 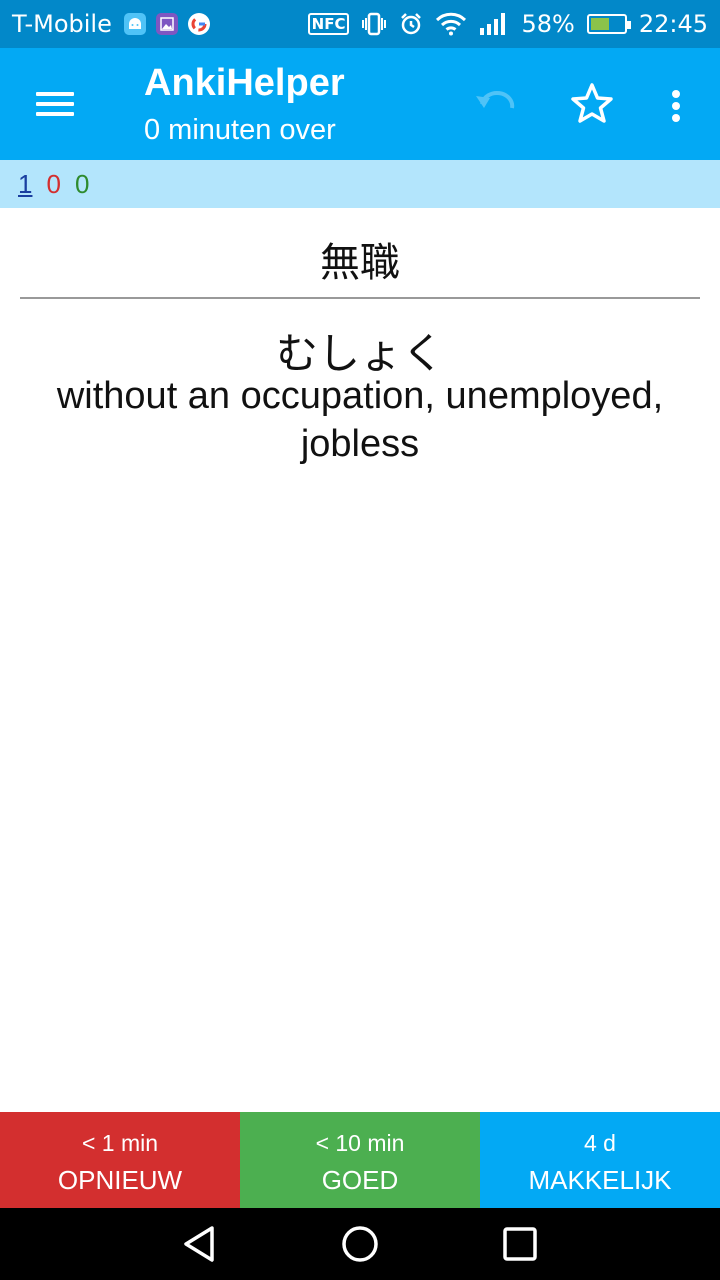 I want to click on home-icon, so click(x=360, y=1244).